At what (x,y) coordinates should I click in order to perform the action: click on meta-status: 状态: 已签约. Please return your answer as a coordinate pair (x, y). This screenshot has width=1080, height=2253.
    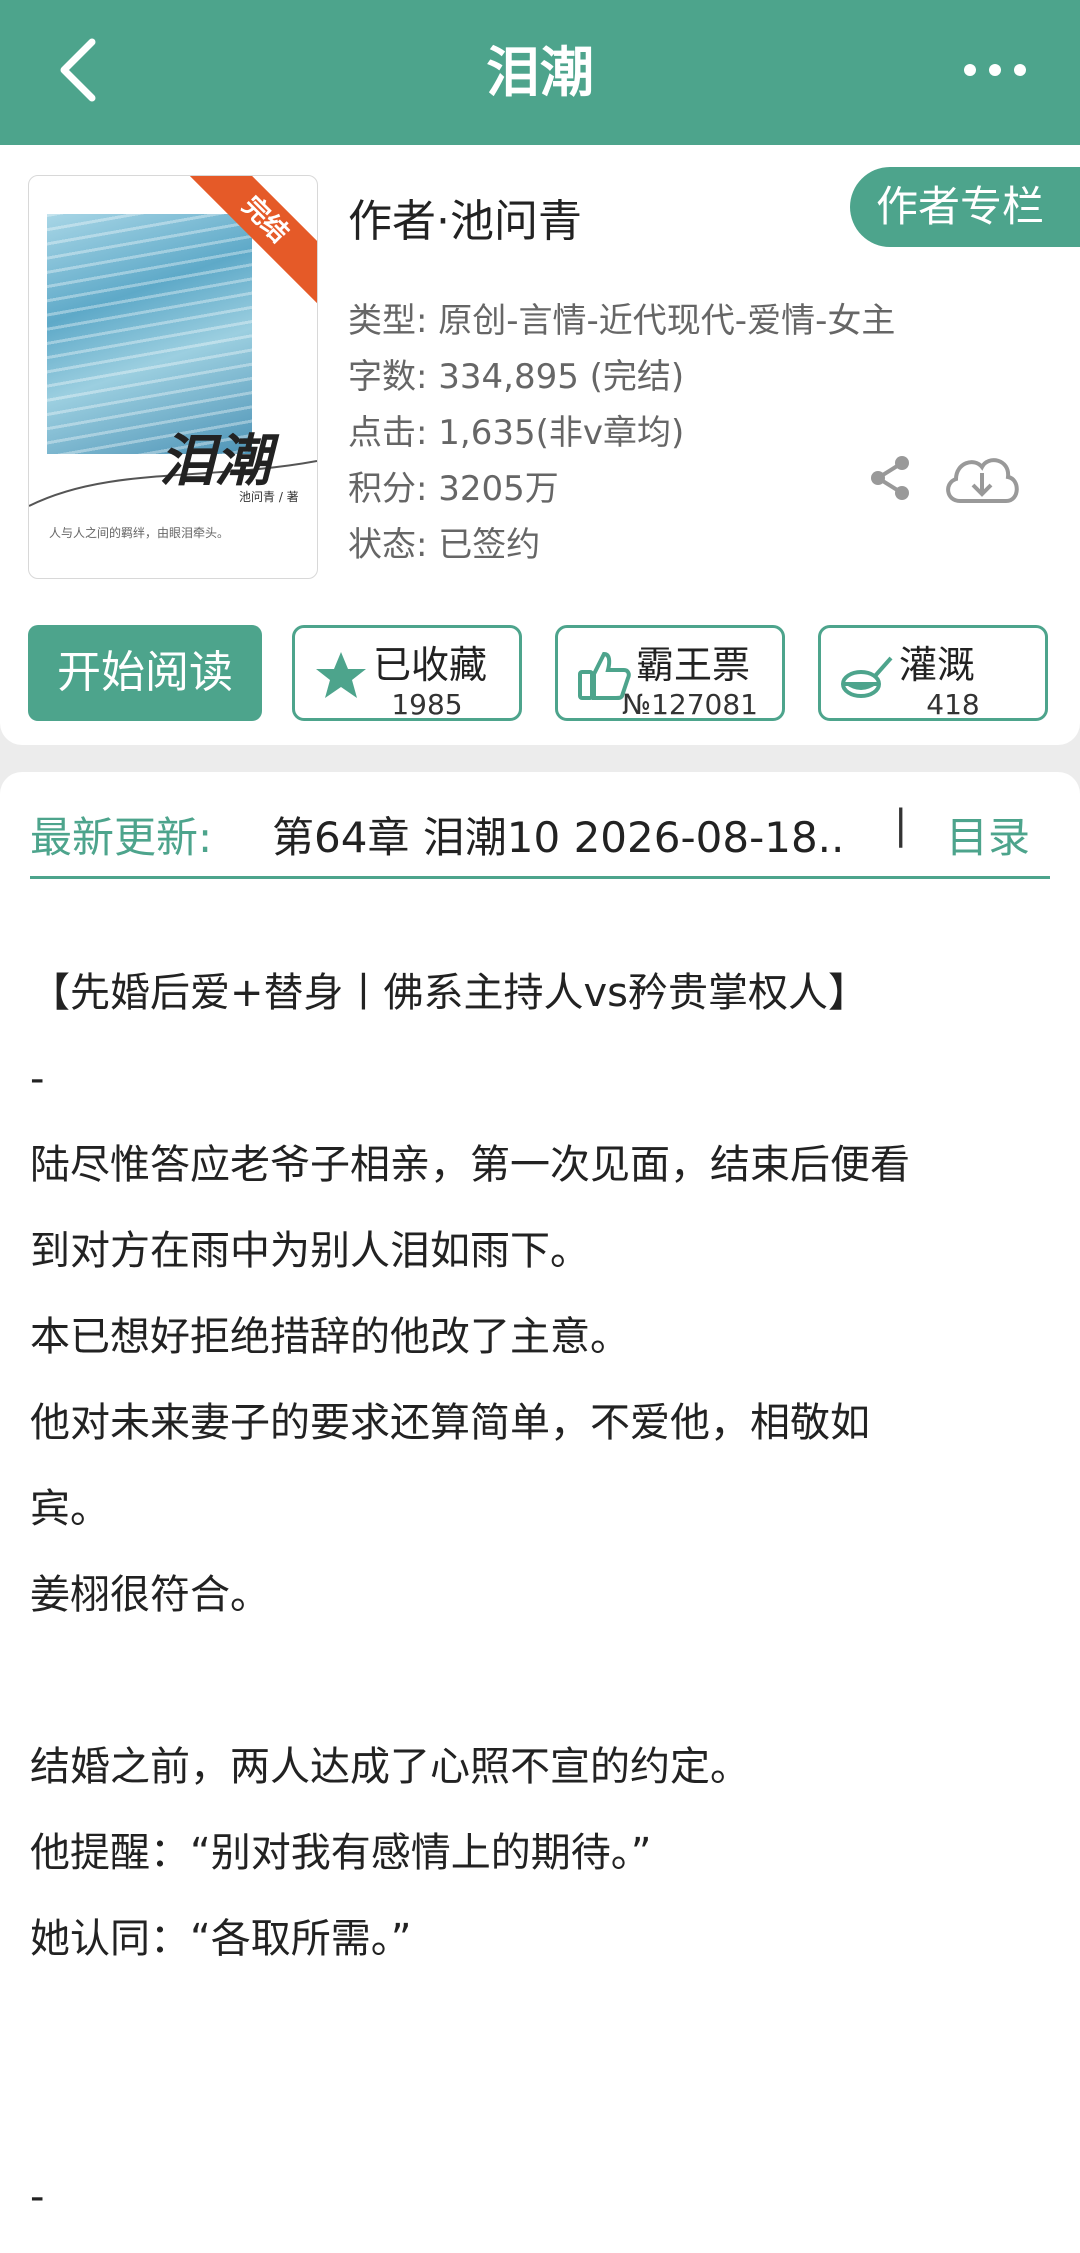
    Looking at the image, I should click on (444, 545).